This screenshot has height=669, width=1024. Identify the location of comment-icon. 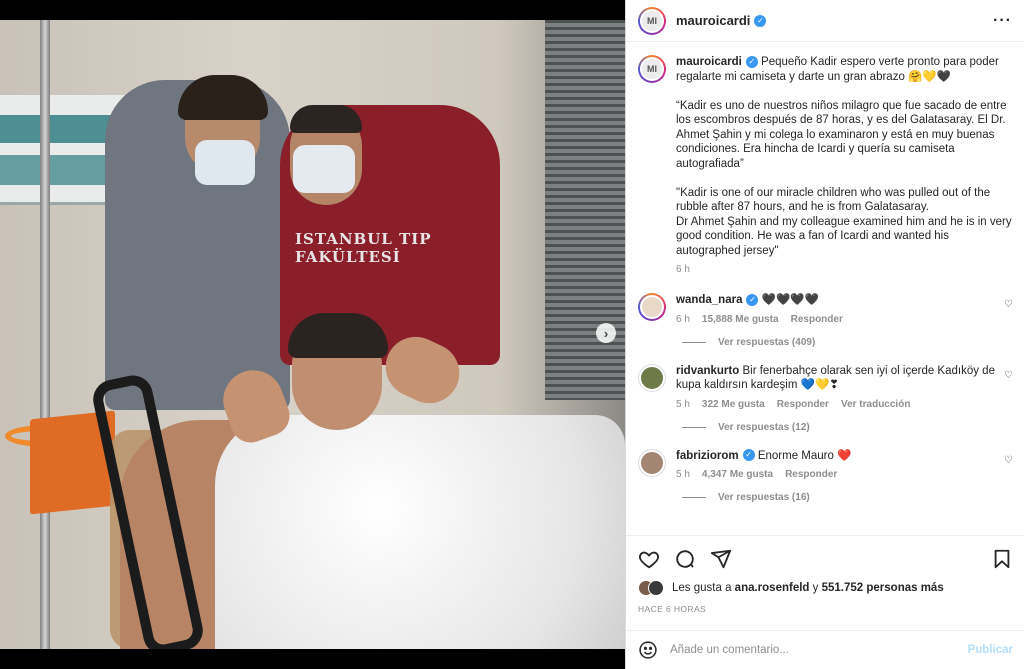
(685, 559).